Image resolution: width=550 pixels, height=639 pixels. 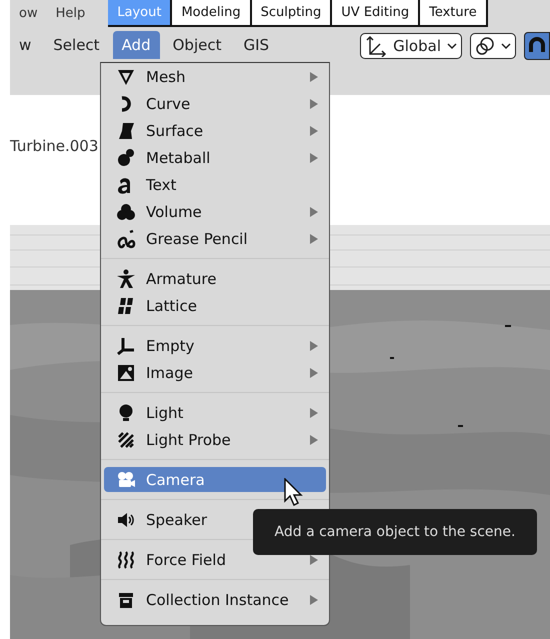 I want to click on orientation-dropdown: Global, so click(x=411, y=46).